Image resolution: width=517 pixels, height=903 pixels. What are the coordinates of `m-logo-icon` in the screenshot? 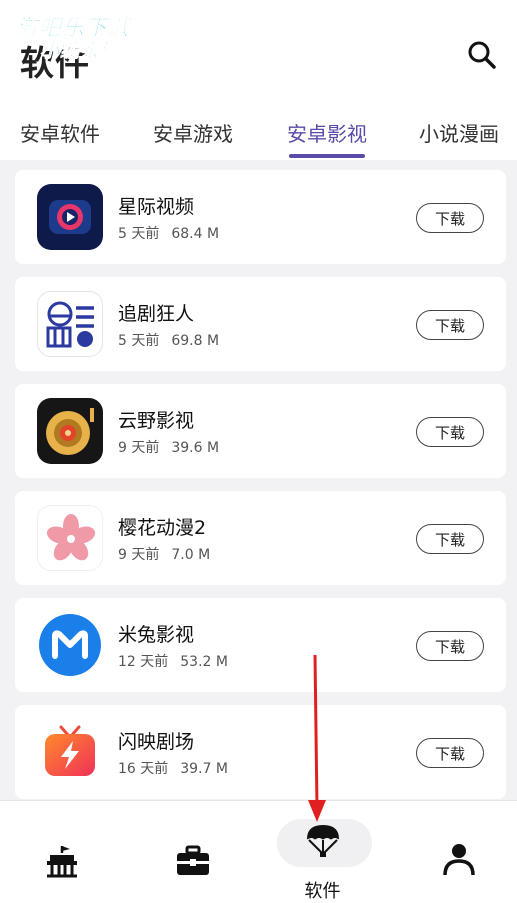 It's located at (70, 645).